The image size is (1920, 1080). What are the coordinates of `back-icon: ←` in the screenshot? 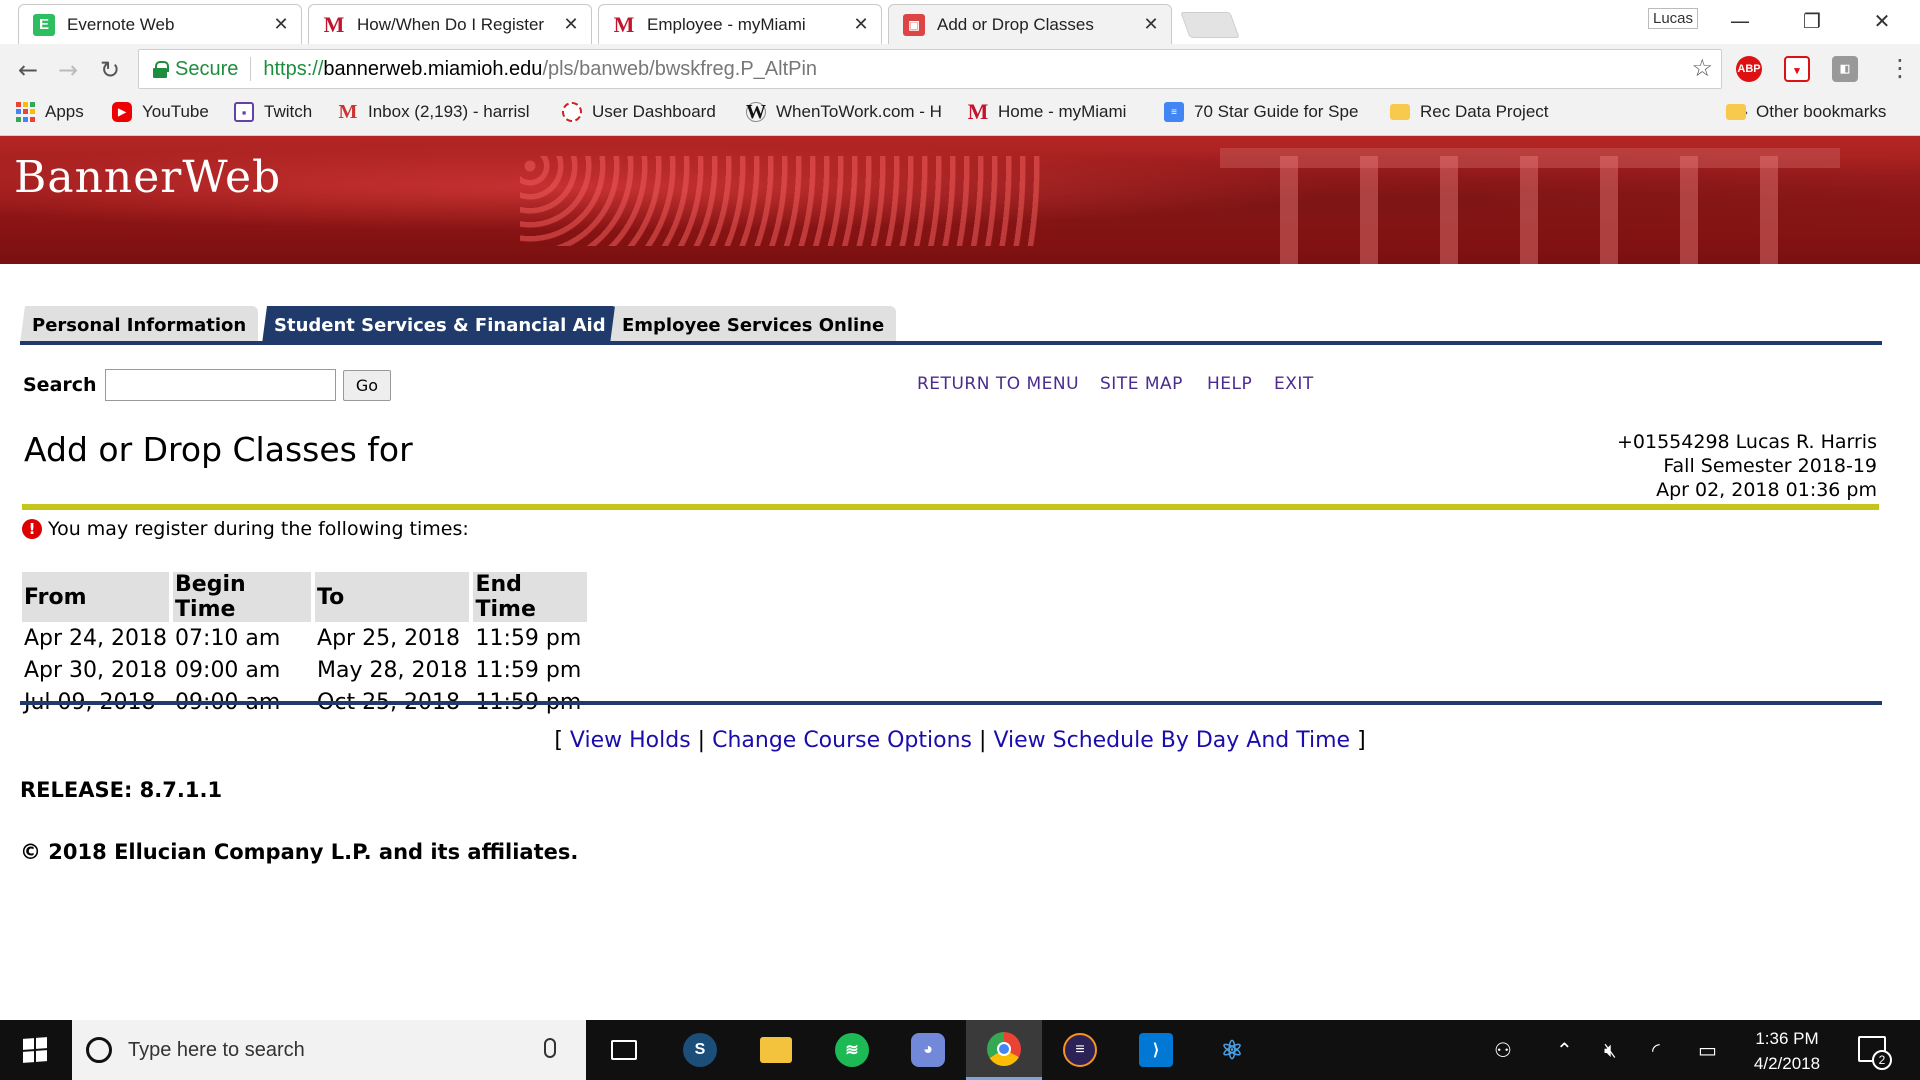 It's located at (28, 70).